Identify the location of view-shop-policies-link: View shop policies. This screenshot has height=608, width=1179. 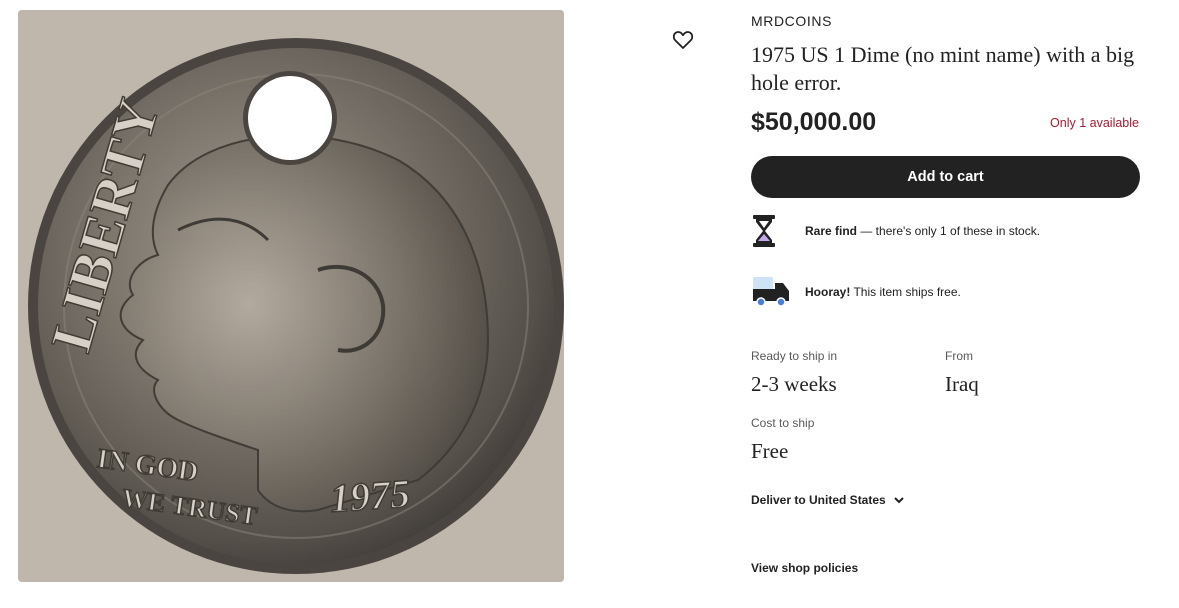
(804, 568).